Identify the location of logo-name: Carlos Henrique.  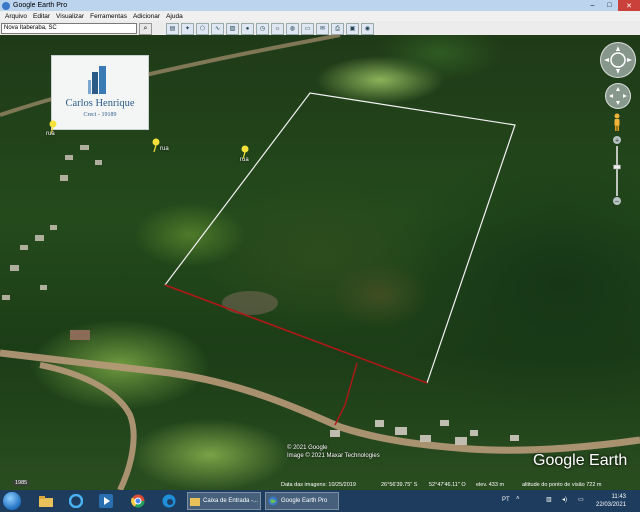
(100, 103).